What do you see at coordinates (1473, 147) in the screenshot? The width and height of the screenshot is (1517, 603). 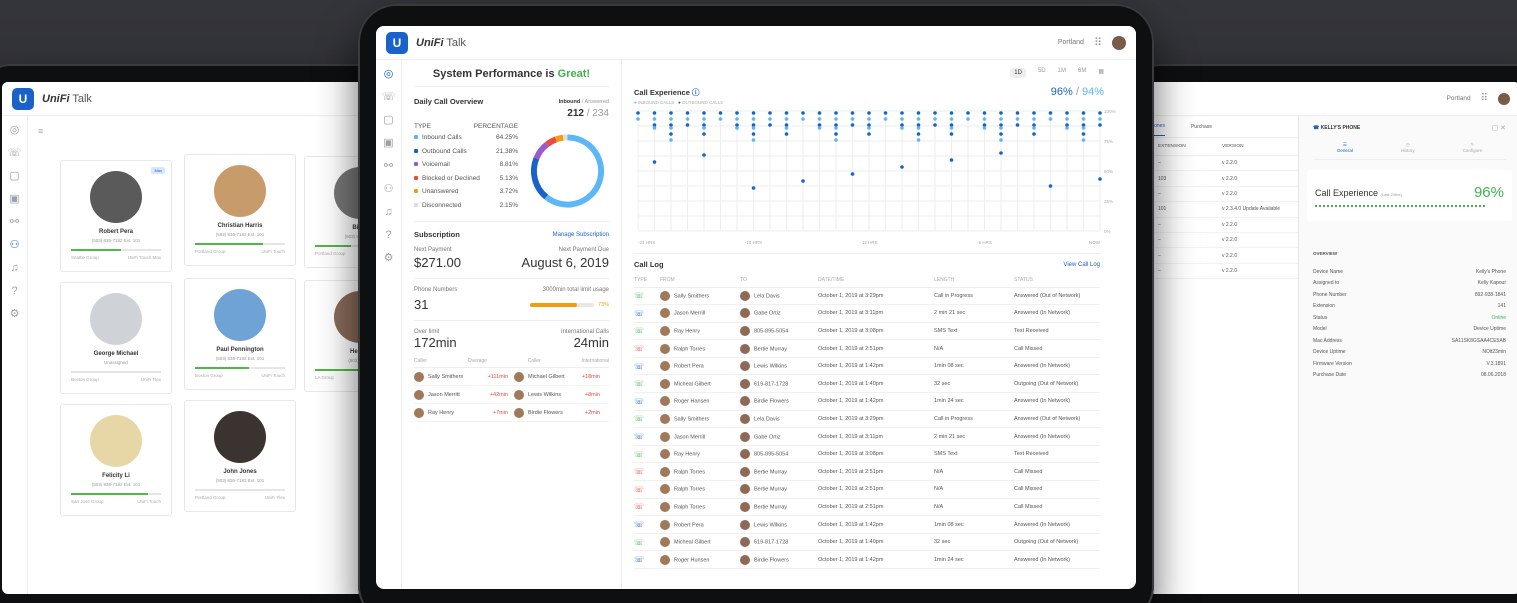 I see `tab-configure: ✎ Configure` at bounding box center [1473, 147].